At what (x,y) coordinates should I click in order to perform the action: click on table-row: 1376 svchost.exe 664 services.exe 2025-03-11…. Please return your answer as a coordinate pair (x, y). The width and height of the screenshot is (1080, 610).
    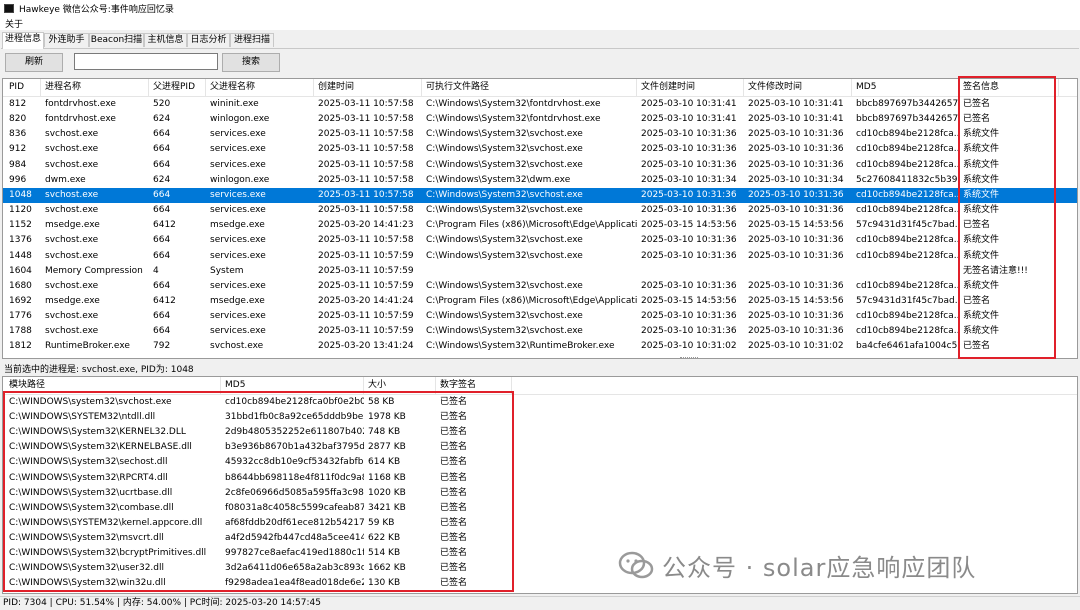
    Looking at the image, I should click on (540, 240).